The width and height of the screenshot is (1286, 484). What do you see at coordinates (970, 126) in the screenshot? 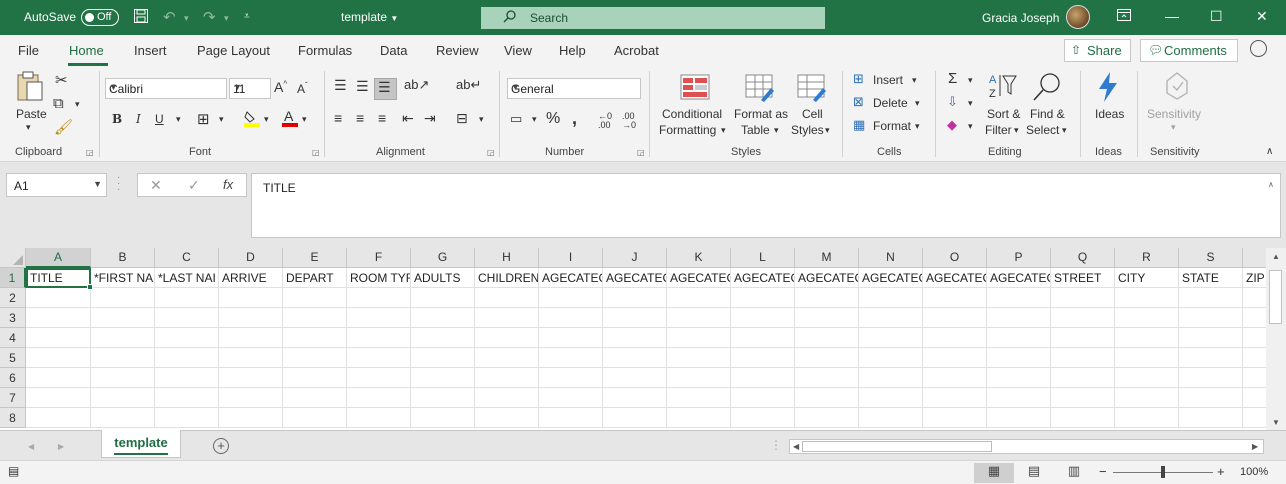
I see `clear-dropdown-icon: ▾` at bounding box center [970, 126].